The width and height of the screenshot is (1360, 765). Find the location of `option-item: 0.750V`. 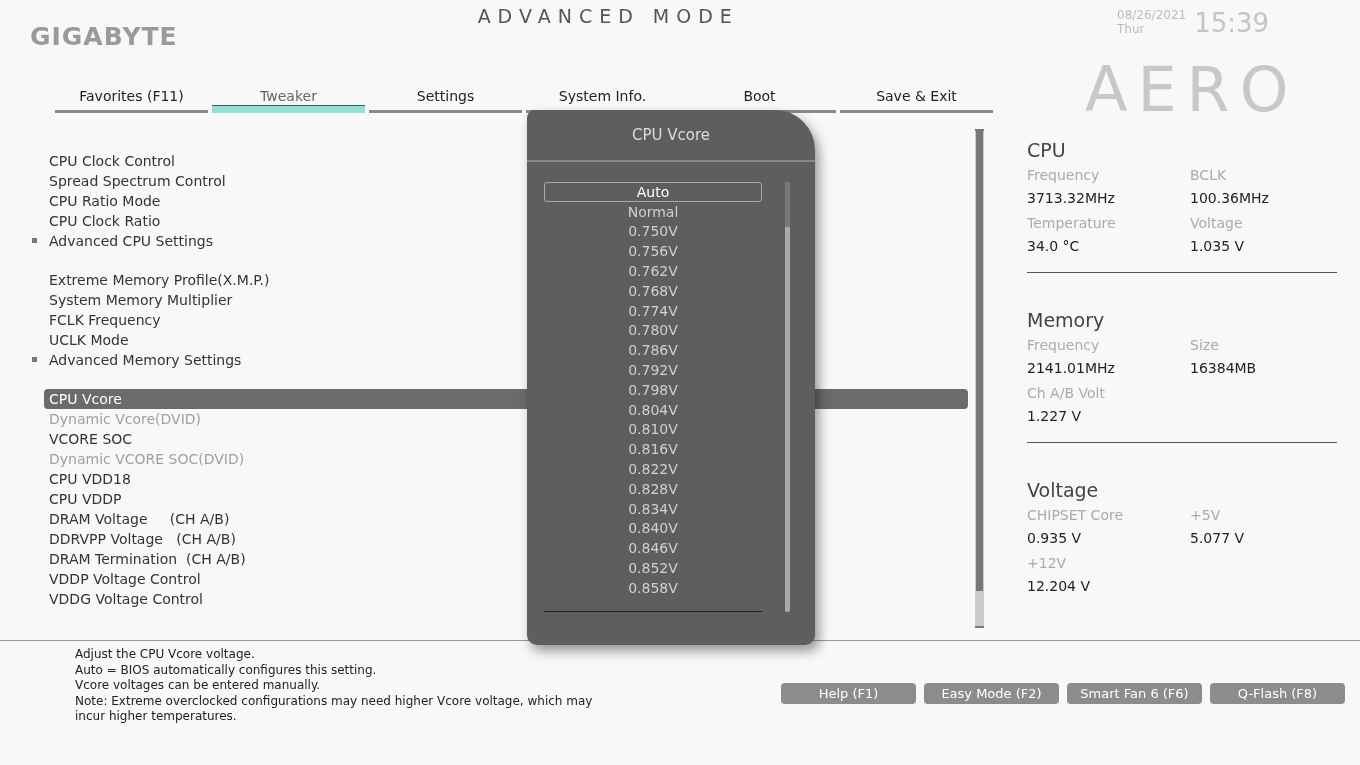

option-item: 0.750V is located at coordinates (653, 231).